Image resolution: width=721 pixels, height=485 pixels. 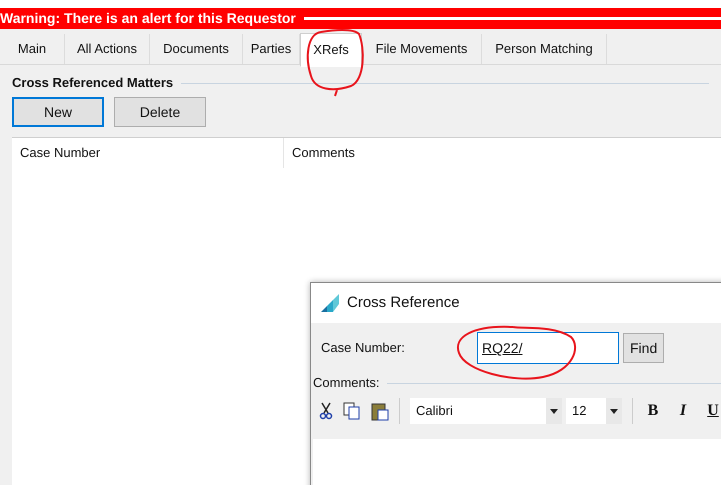 I want to click on cut-icon, so click(x=326, y=411).